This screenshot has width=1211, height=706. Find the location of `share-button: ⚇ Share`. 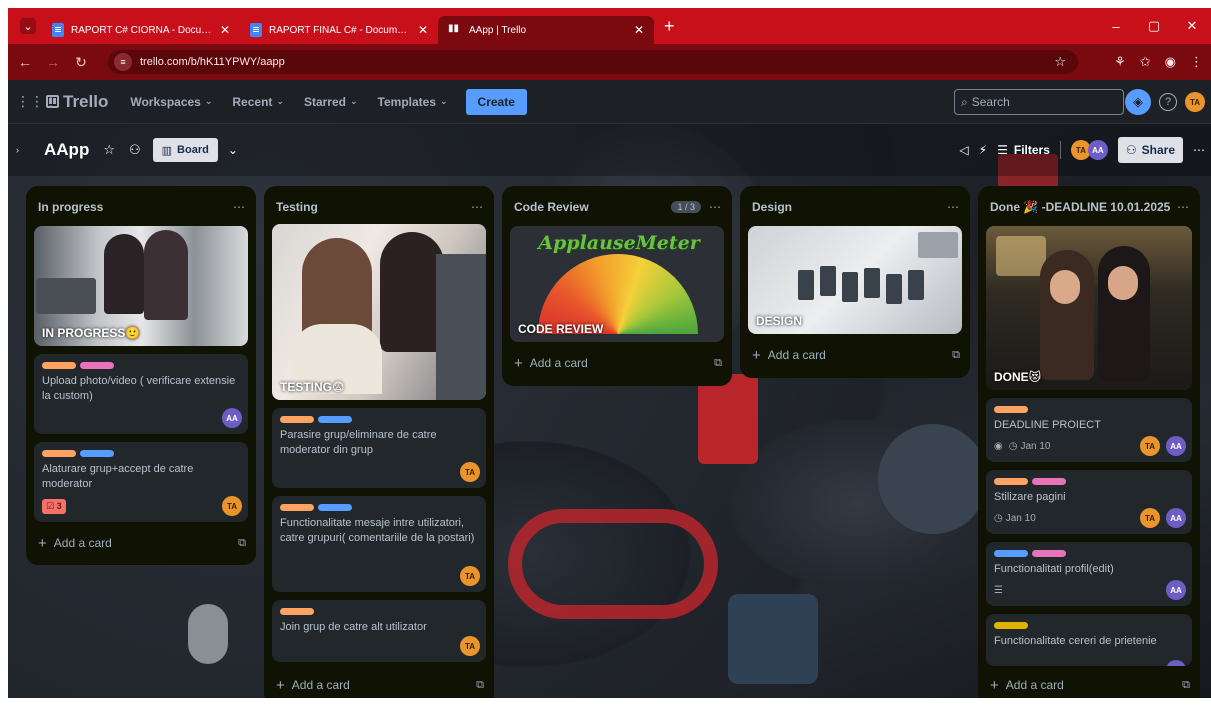

share-button: ⚇ Share is located at coordinates (1150, 150).